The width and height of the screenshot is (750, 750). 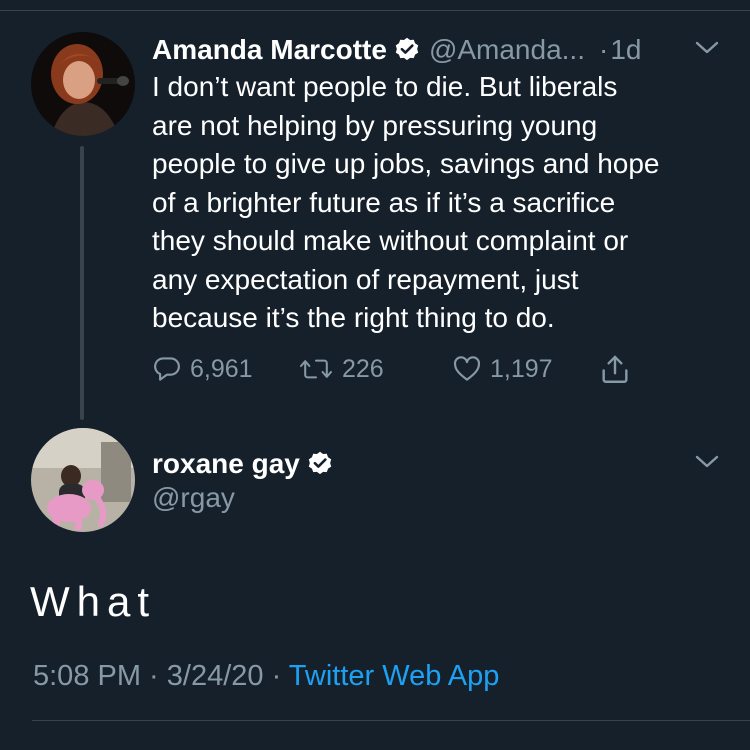 I want to click on retweet-count: 226, so click(x=363, y=368).